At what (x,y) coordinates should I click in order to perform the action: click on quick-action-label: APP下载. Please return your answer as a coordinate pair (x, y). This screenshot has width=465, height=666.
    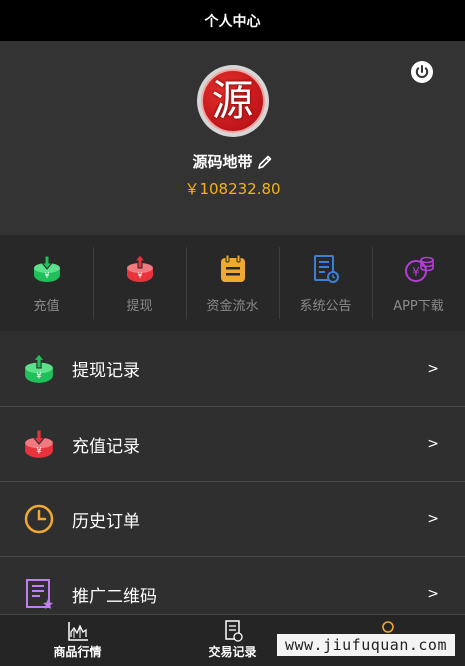
    Looking at the image, I should click on (418, 306).